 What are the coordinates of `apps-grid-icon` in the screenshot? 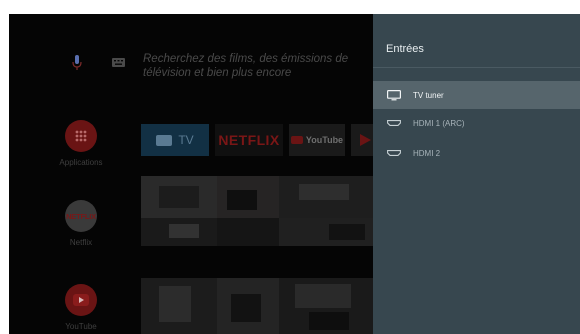 It's located at (81, 136).